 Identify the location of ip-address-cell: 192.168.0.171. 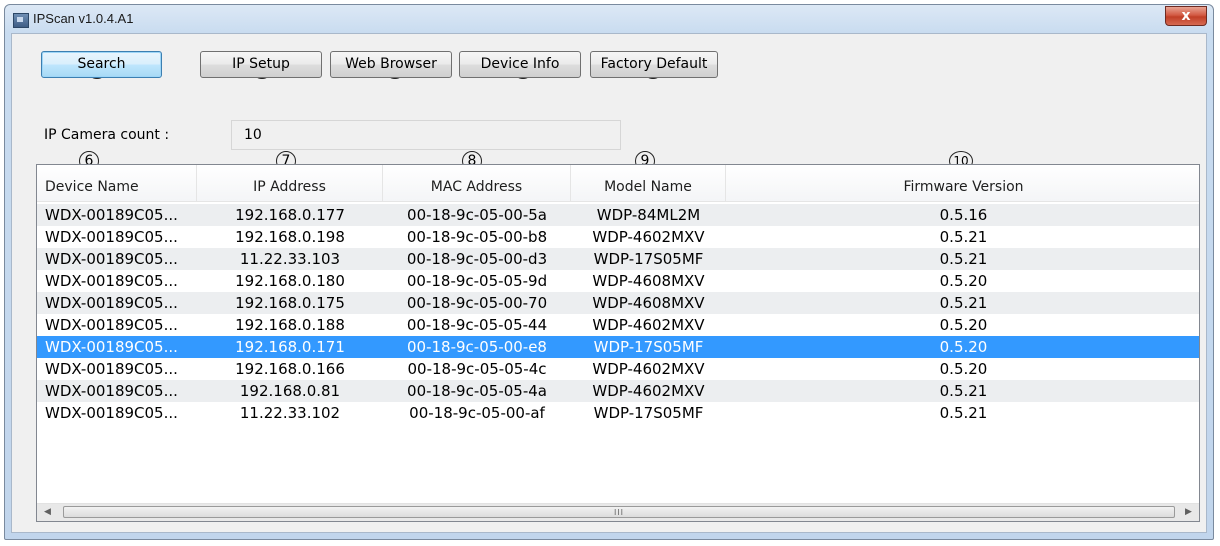
(290, 347).